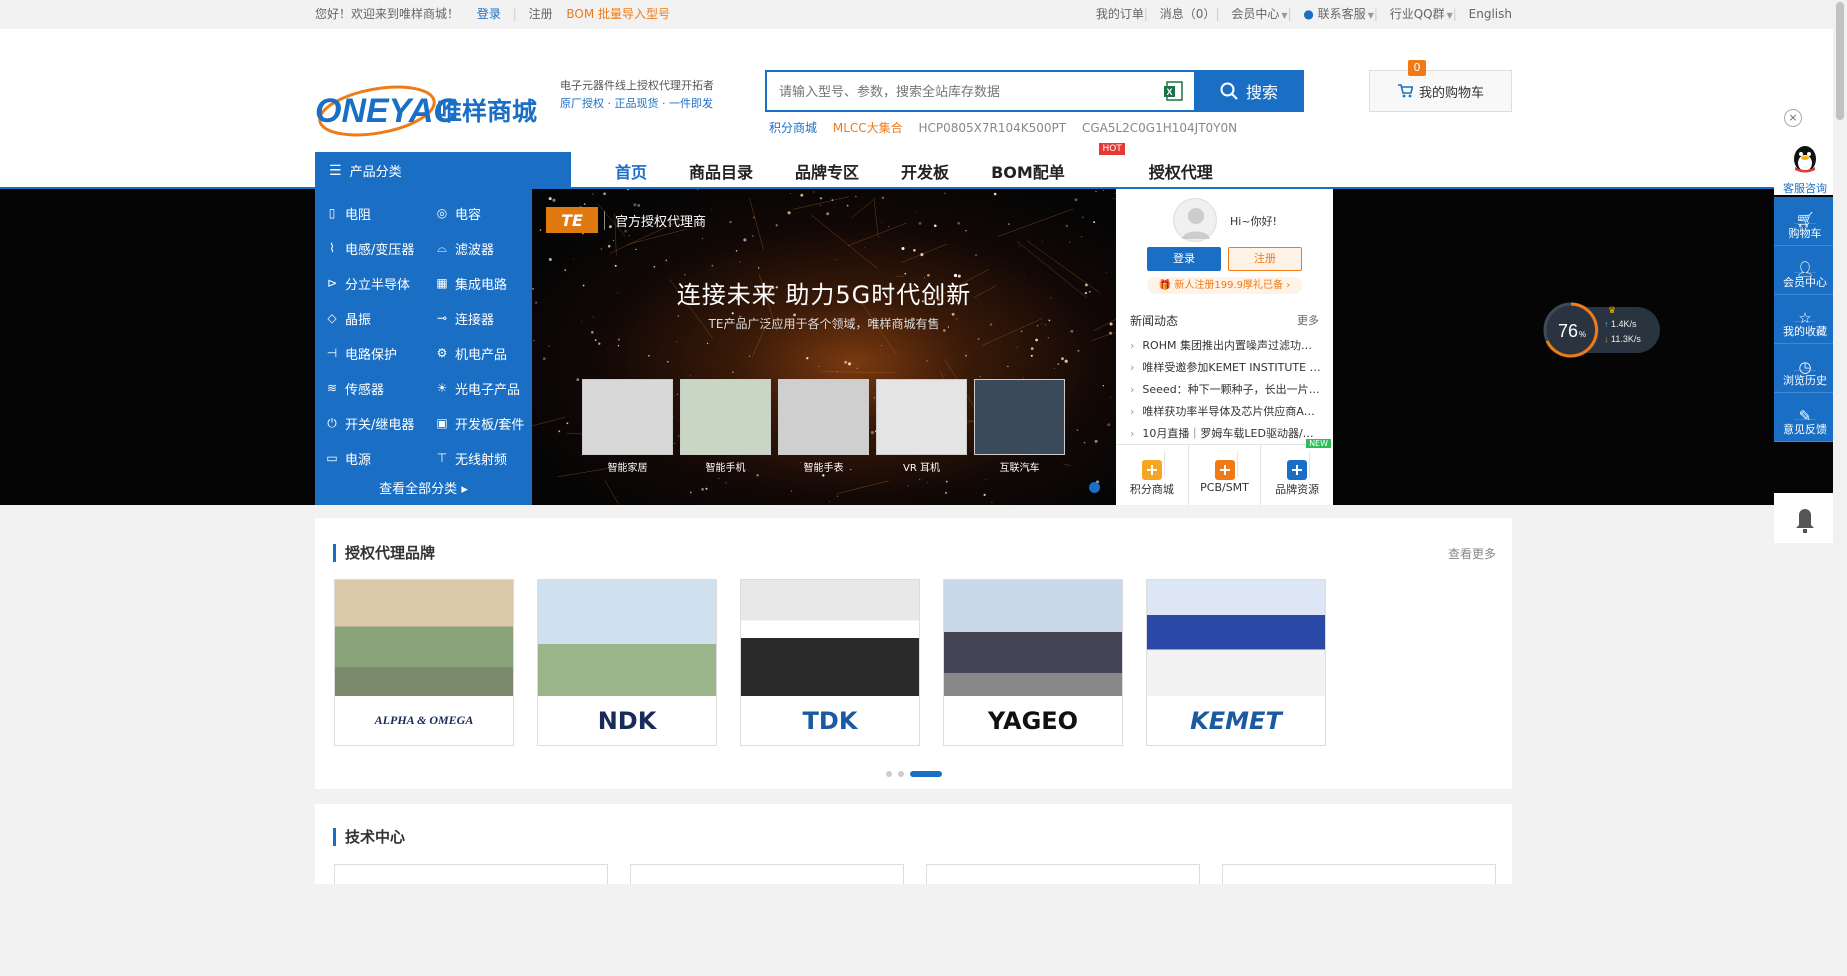 Image resolution: width=1847 pixels, height=976 pixels. What do you see at coordinates (380, 423) in the screenshot?
I see `category-item: ⏻ 开关/继电器` at bounding box center [380, 423].